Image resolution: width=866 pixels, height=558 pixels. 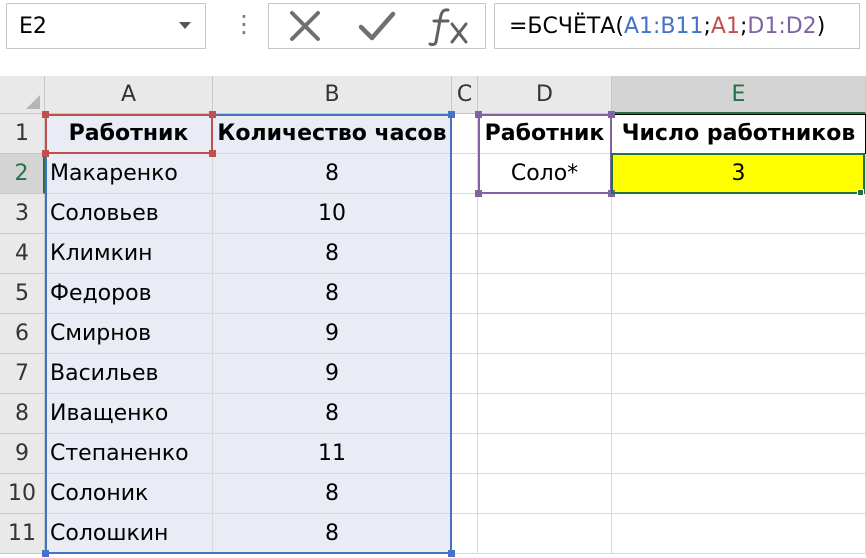 What do you see at coordinates (545, 334) in the screenshot?
I see `cell-d6` at bounding box center [545, 334].